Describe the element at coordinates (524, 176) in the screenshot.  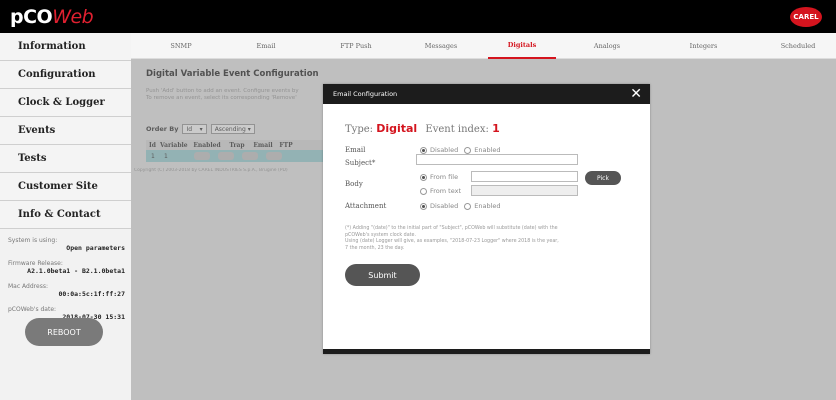
I see `file-path-input` at that location.